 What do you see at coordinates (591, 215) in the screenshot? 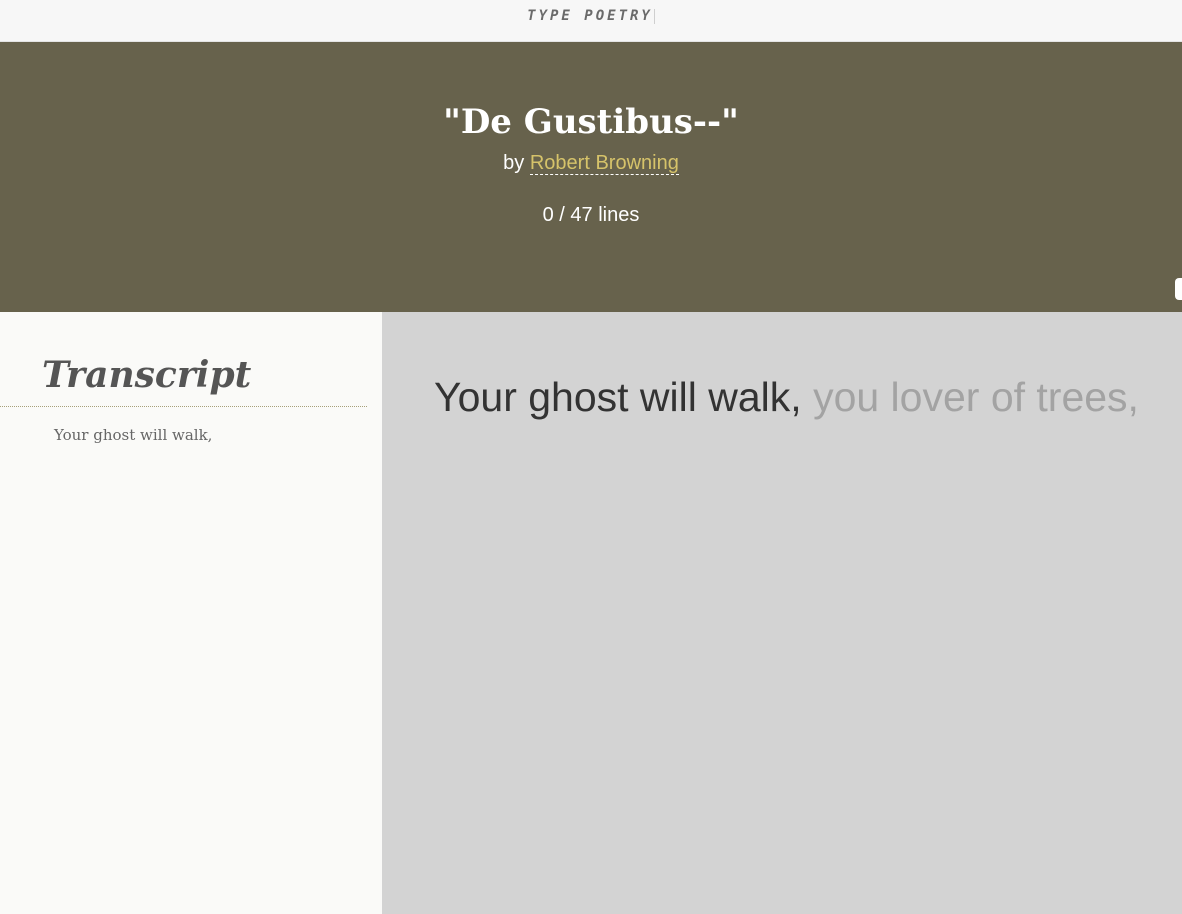
I see `line-progress: 0 / 47 lines` at bounding box center [591, 215].